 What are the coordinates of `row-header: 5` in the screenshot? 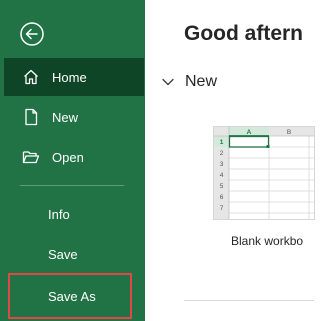 It's located at (222, 186).